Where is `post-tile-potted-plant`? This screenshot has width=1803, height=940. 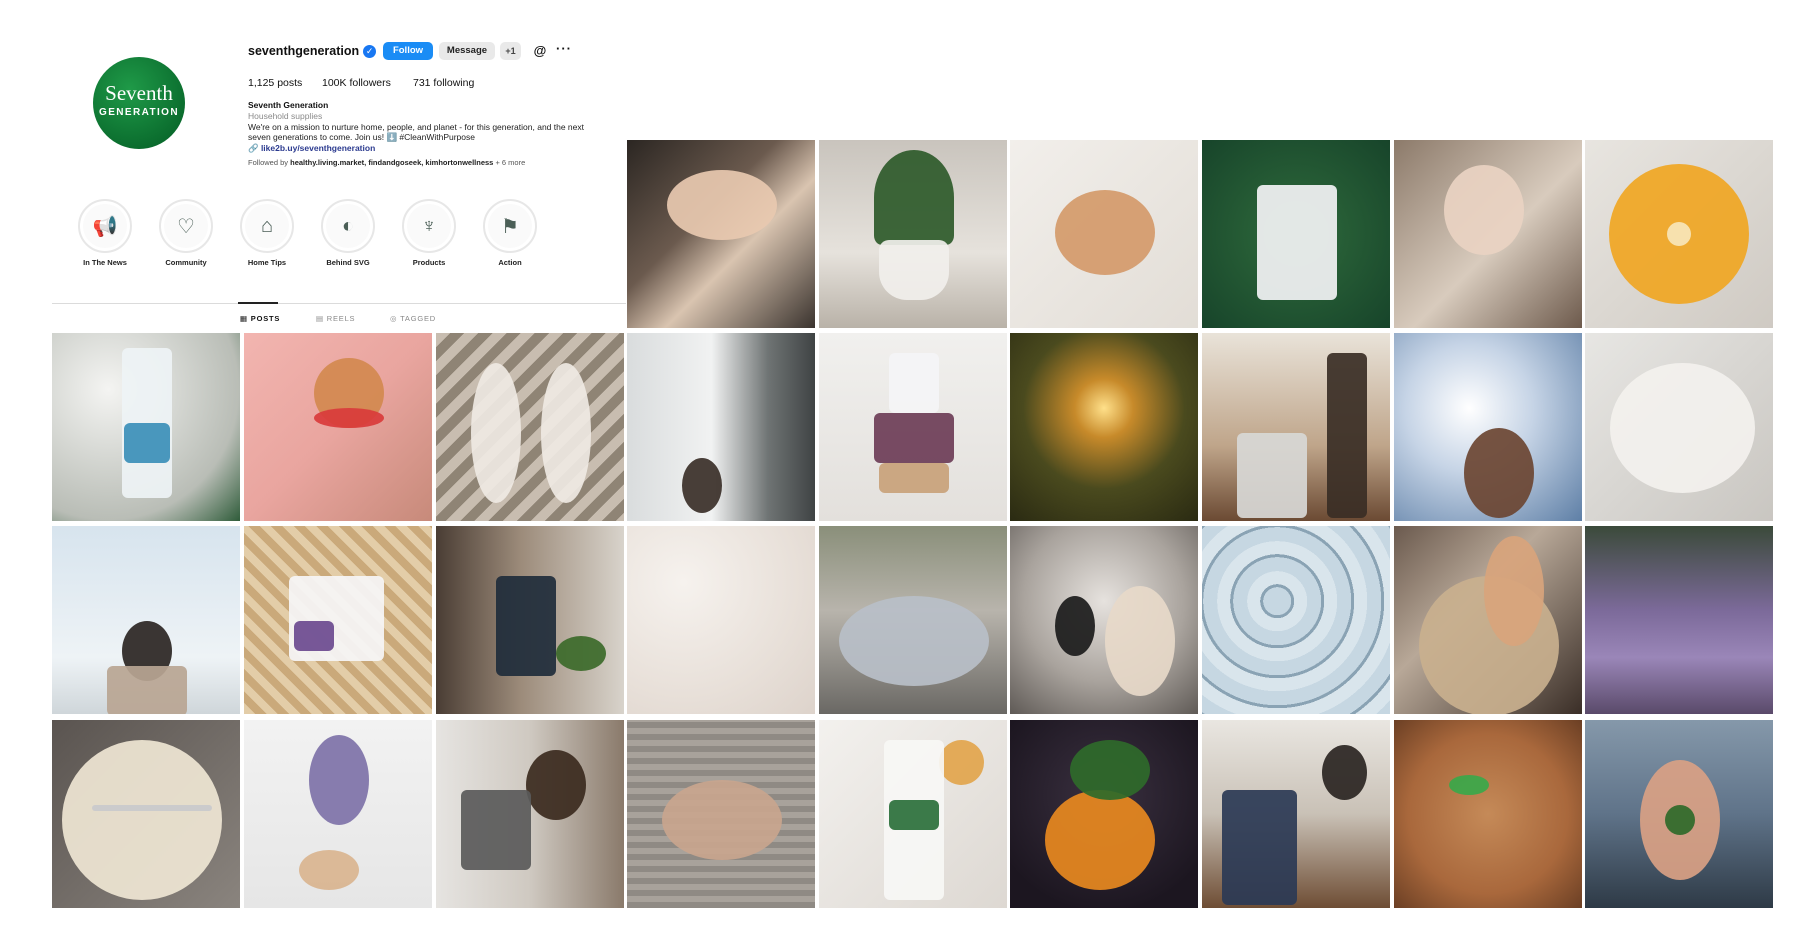
post-tile-potted-plant is located at coordinates (913, 234).